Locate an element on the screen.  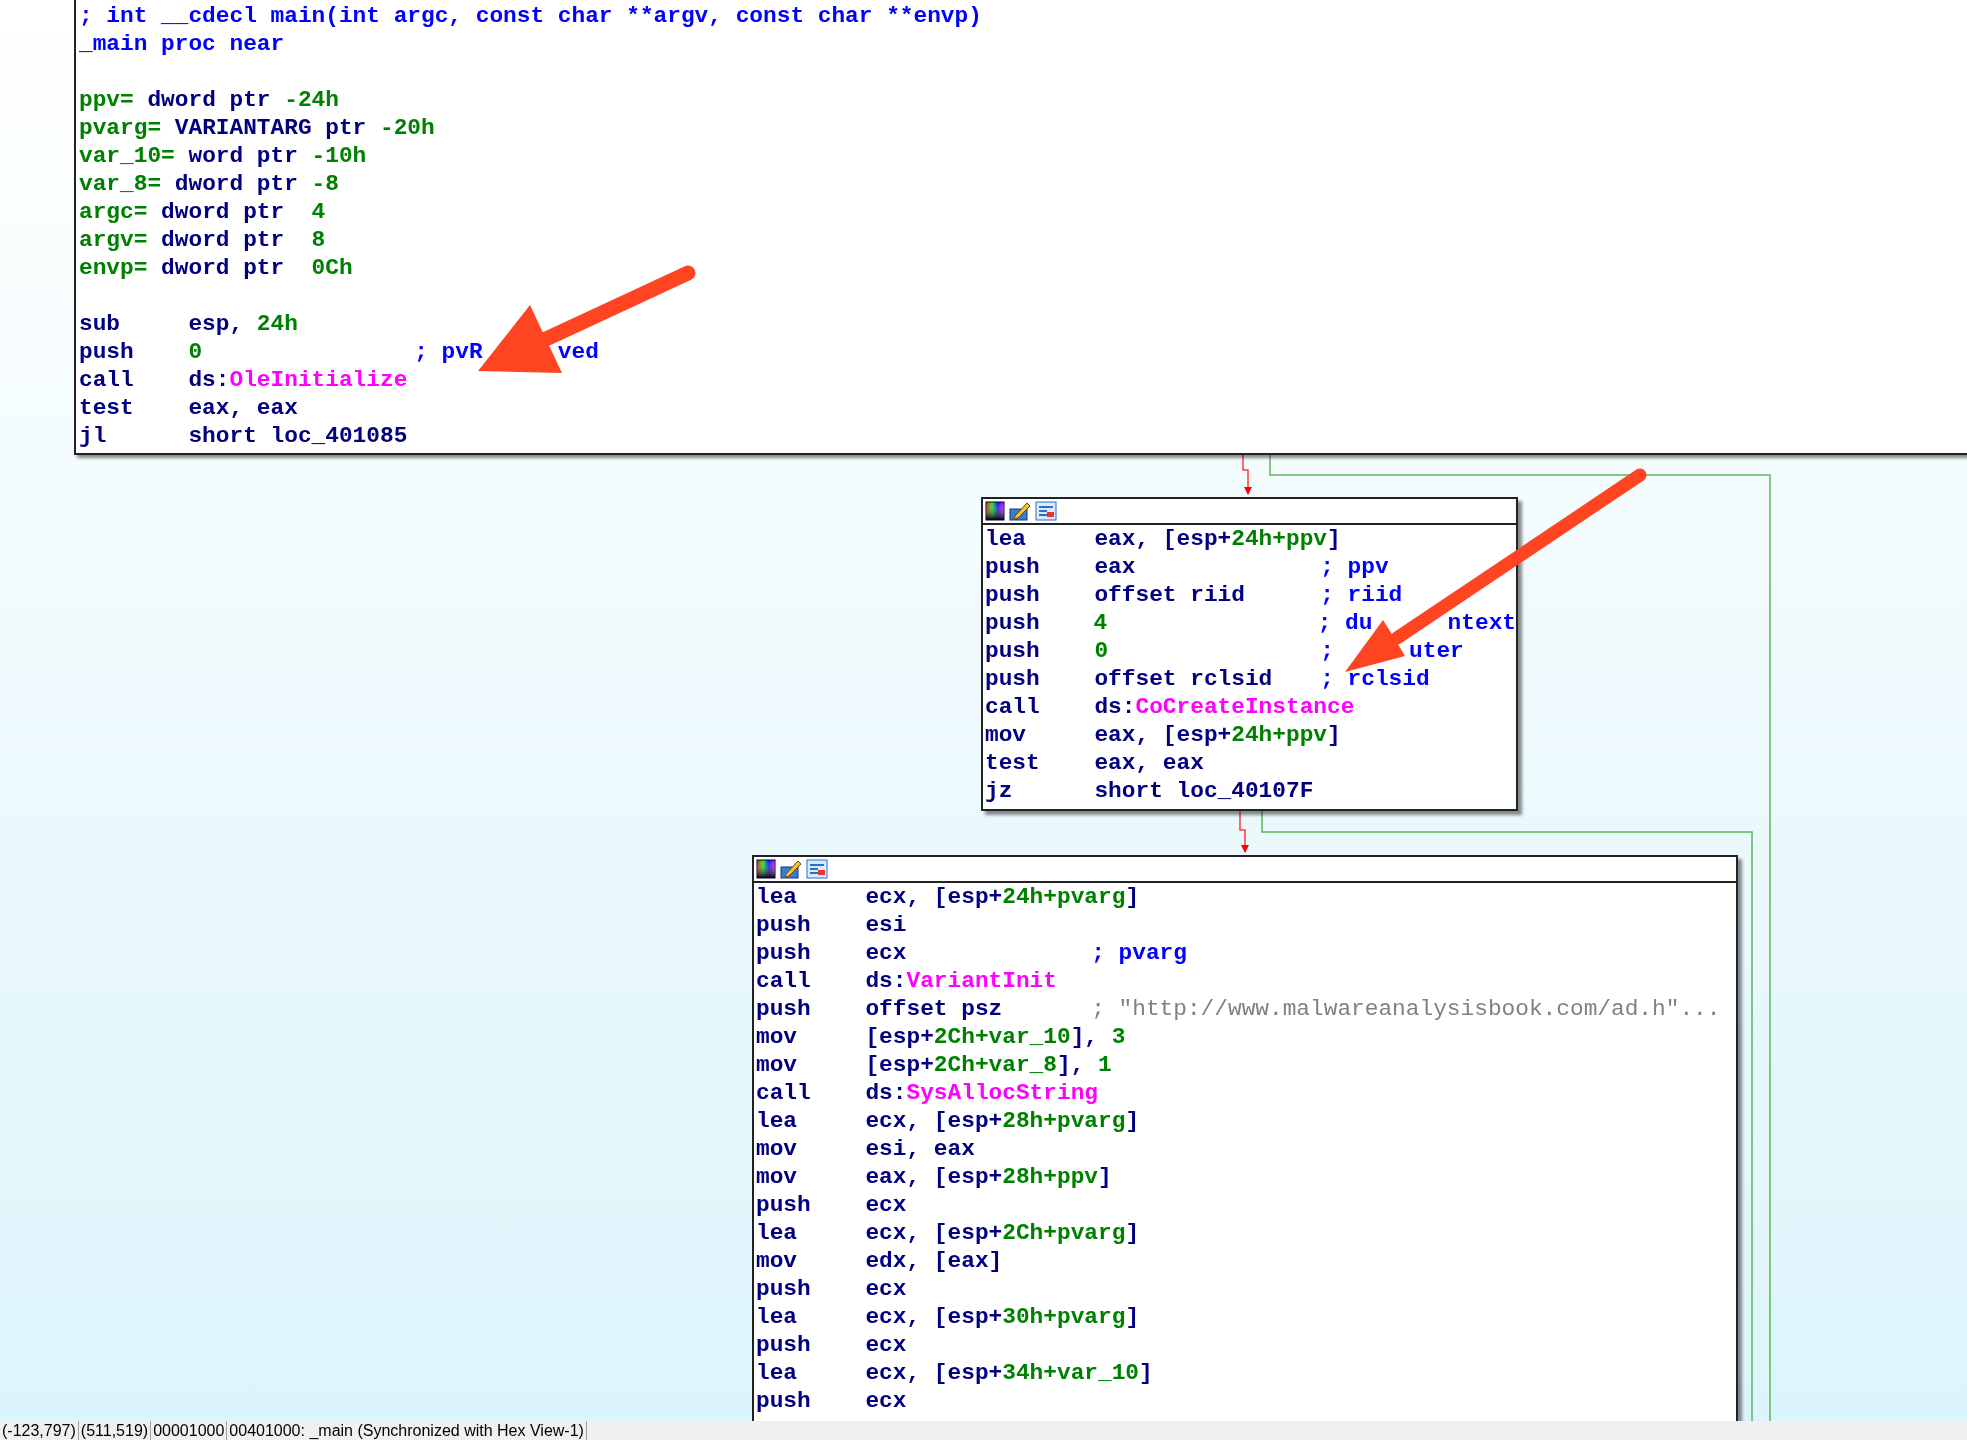
code-line: _main proc near is located at coordinates (182, 44).